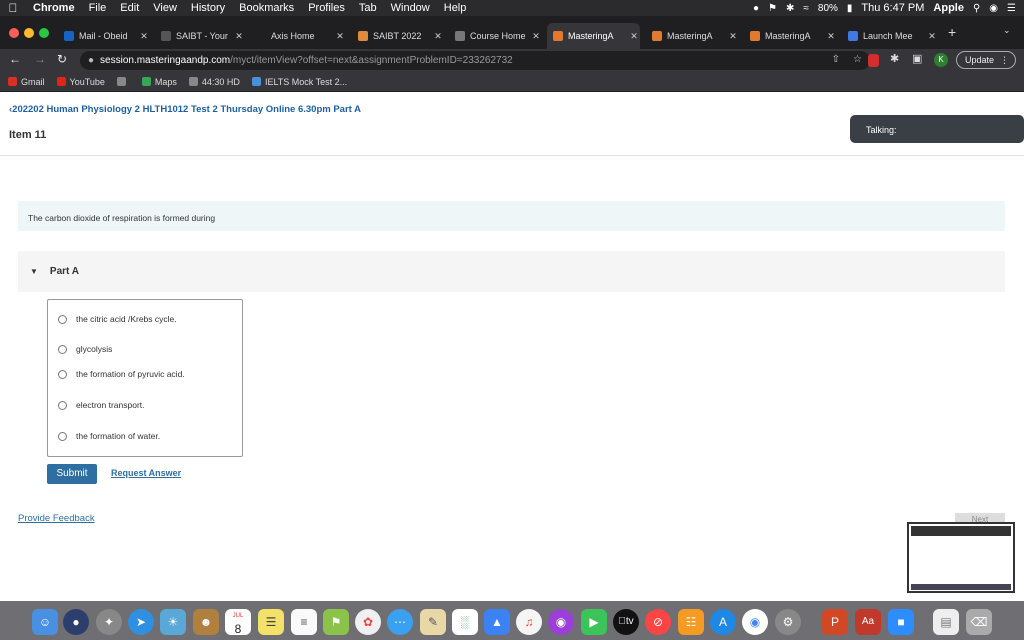 The width and height of the screenshot is (1024, 640). Describe the element at coordinates (835, 622) in the screenshot. I see `powerpoint-icon: P` at that location.